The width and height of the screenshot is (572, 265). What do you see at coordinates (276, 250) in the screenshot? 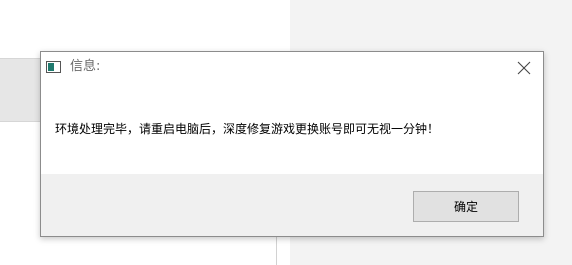
I see `background-divider` at bounding box center [276, 250].